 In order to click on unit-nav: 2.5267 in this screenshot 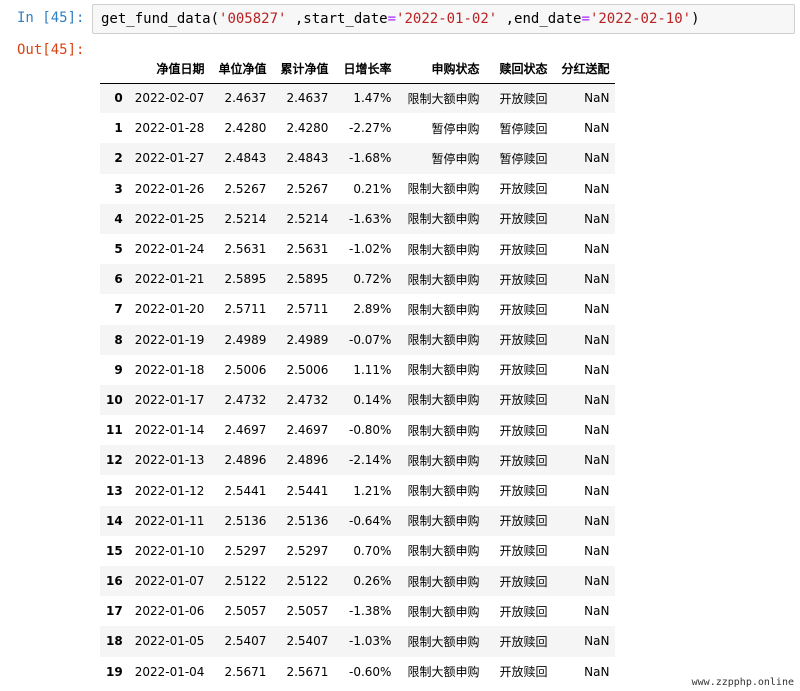, I will do `click(245, 188)`.